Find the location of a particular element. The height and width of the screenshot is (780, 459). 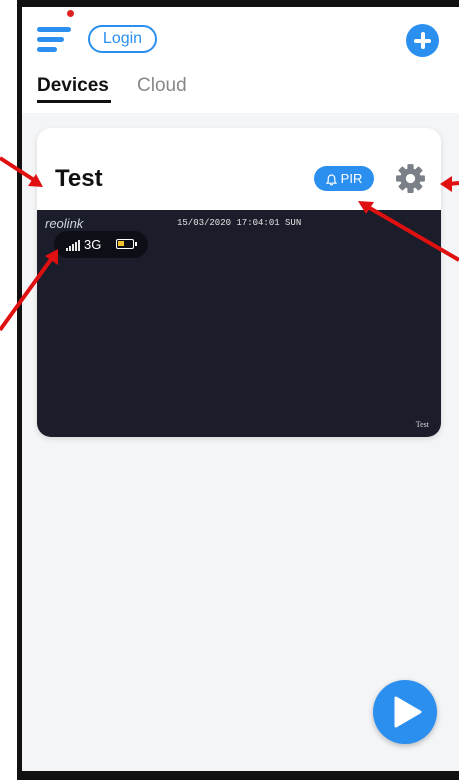

notification-dot is located at coordinates (70, 13).